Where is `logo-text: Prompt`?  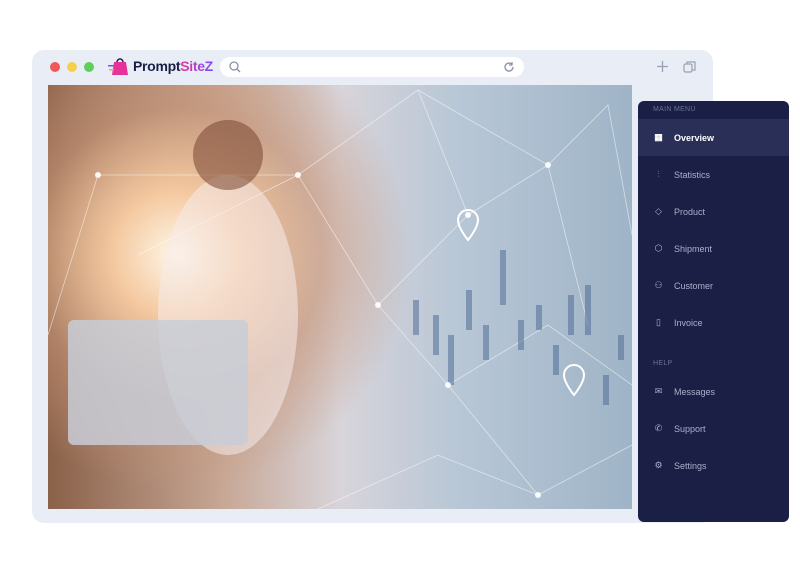
logo-text: Prompt is located at coordinates (157, 66).